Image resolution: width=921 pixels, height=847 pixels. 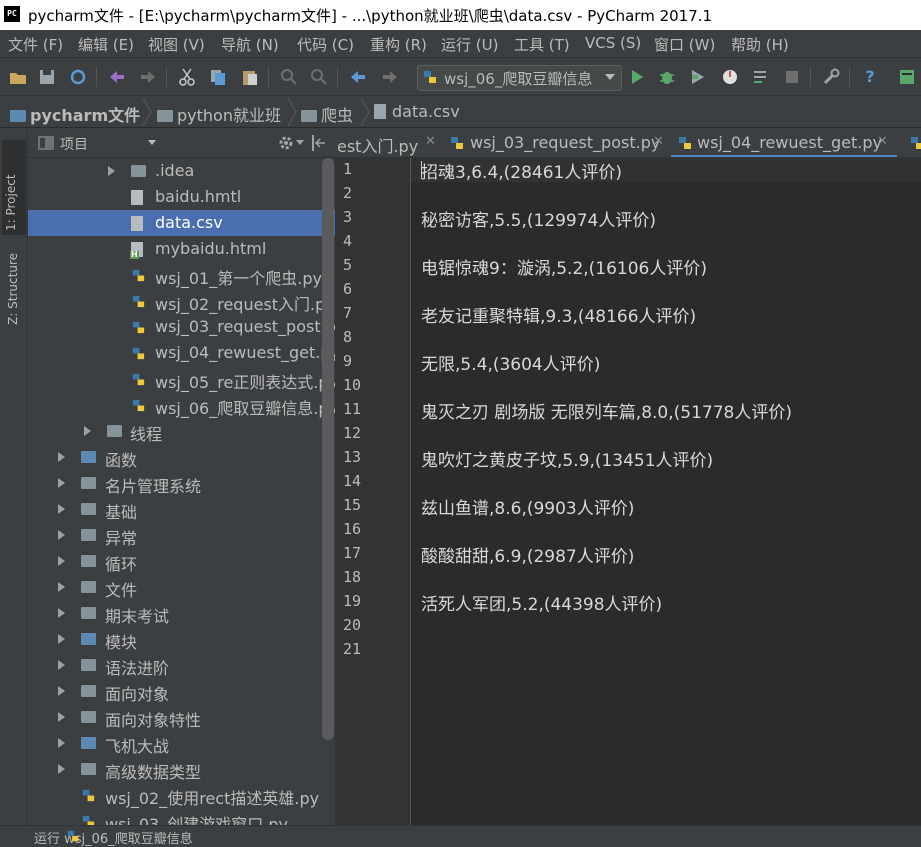 I want to click on project-view-selector: 项目, so click(x=74, y=144).